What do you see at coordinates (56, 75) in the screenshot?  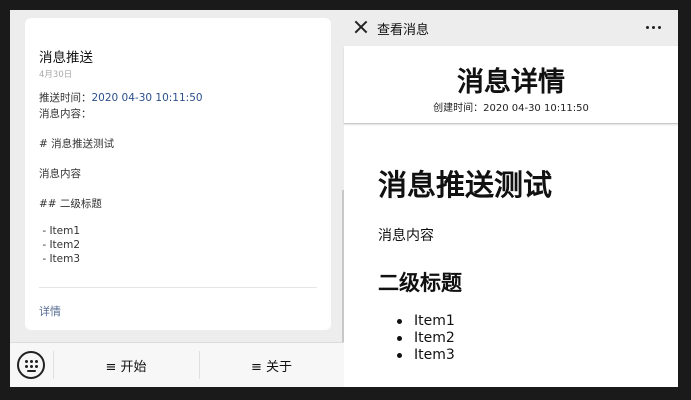 I see `card-date: 4月30日` at bounding box center [56, 75].